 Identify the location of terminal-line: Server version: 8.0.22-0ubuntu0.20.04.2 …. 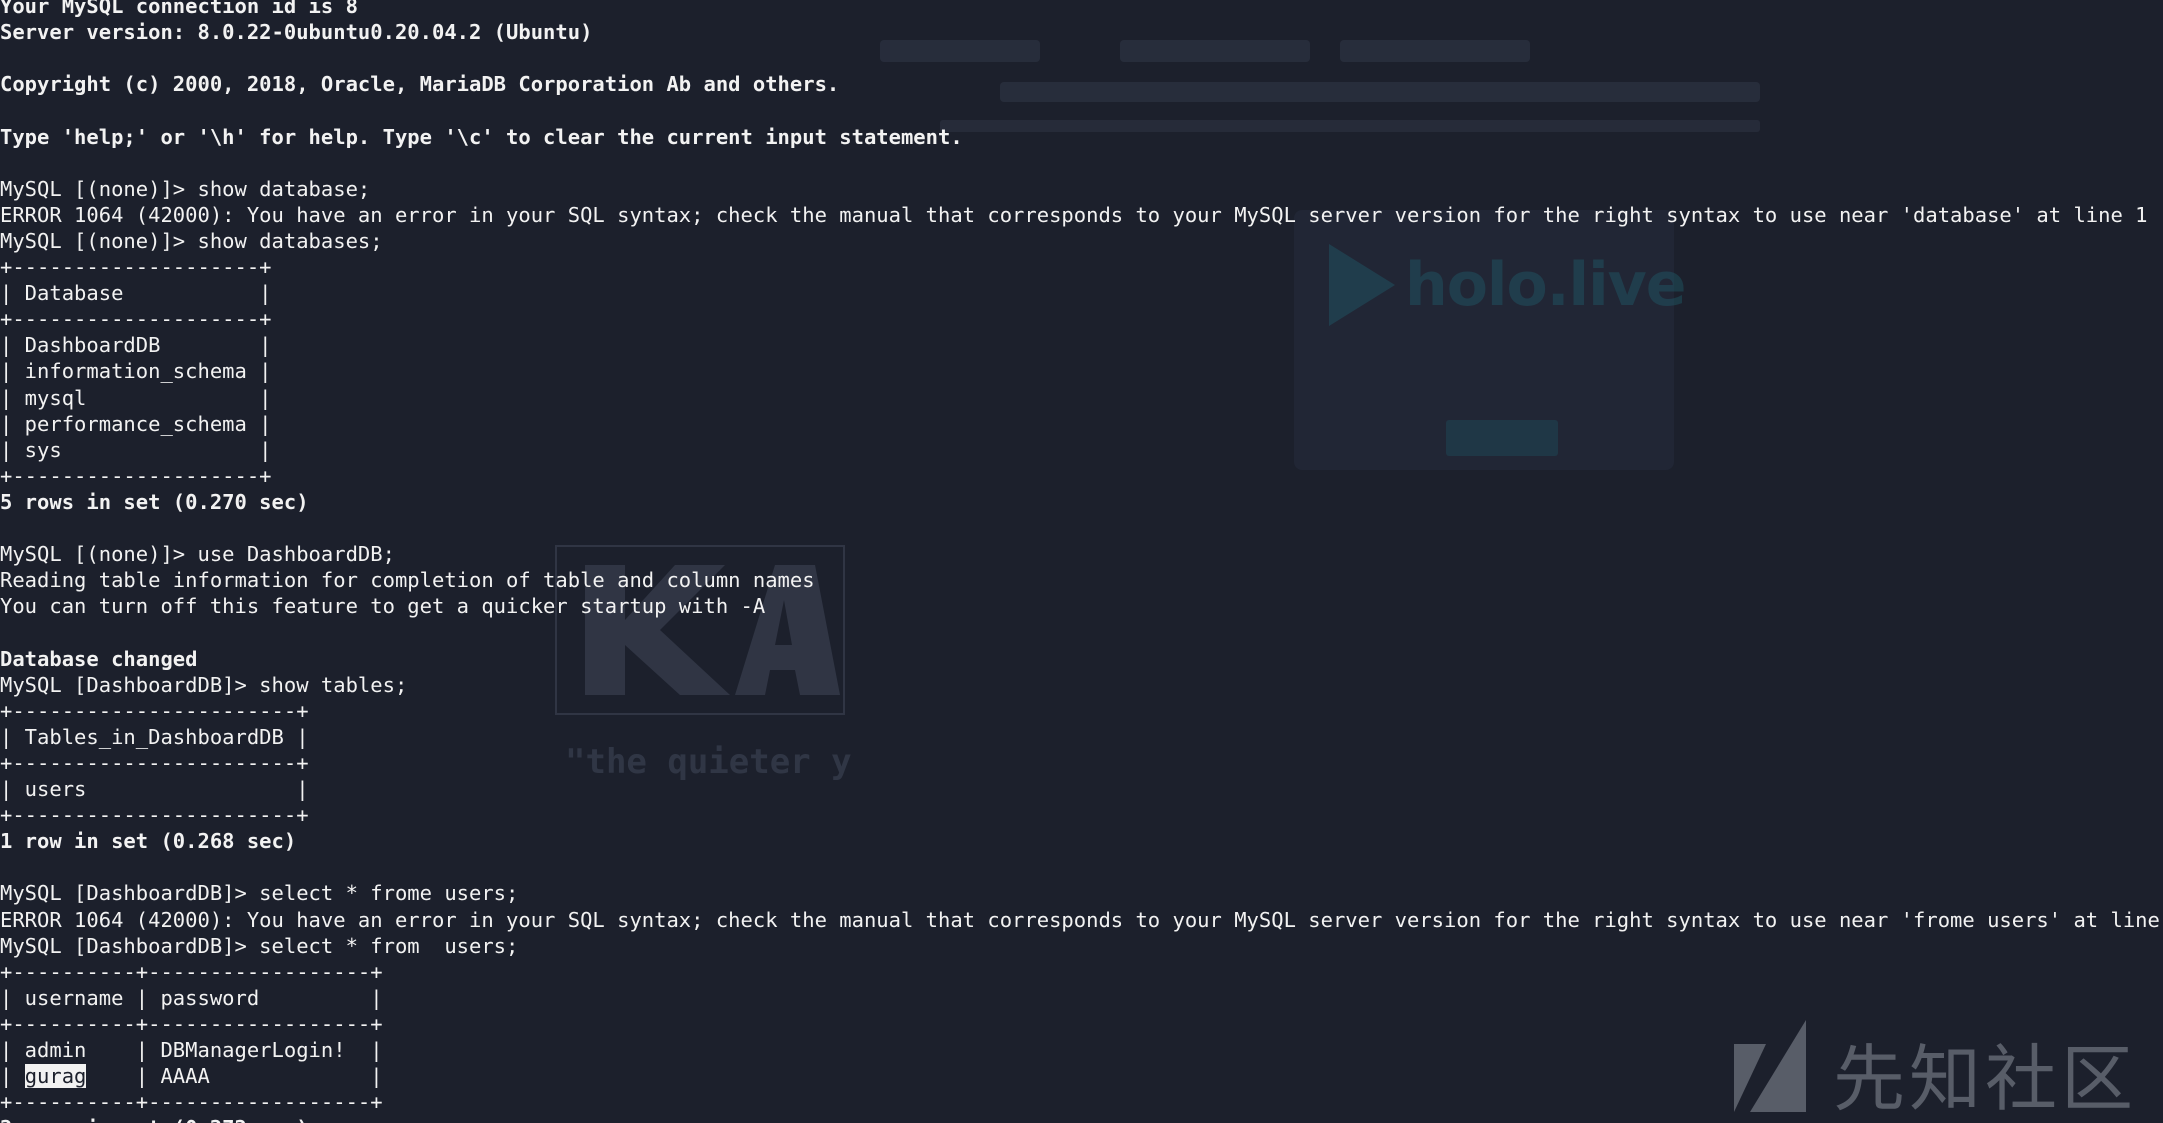
(296, 32).